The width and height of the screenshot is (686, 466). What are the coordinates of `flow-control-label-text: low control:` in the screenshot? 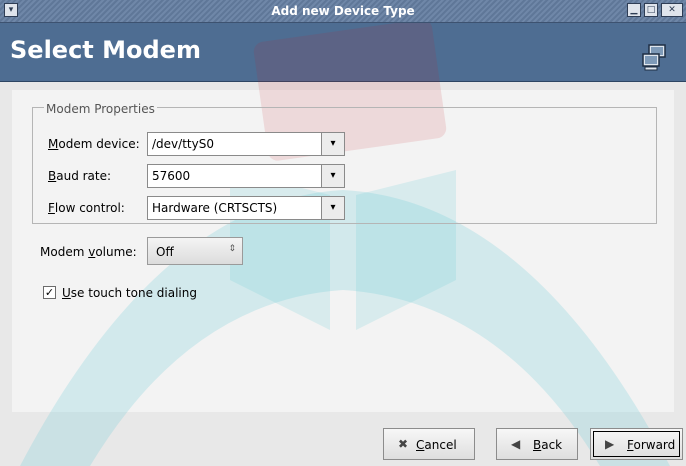 It's located at (89, 208).